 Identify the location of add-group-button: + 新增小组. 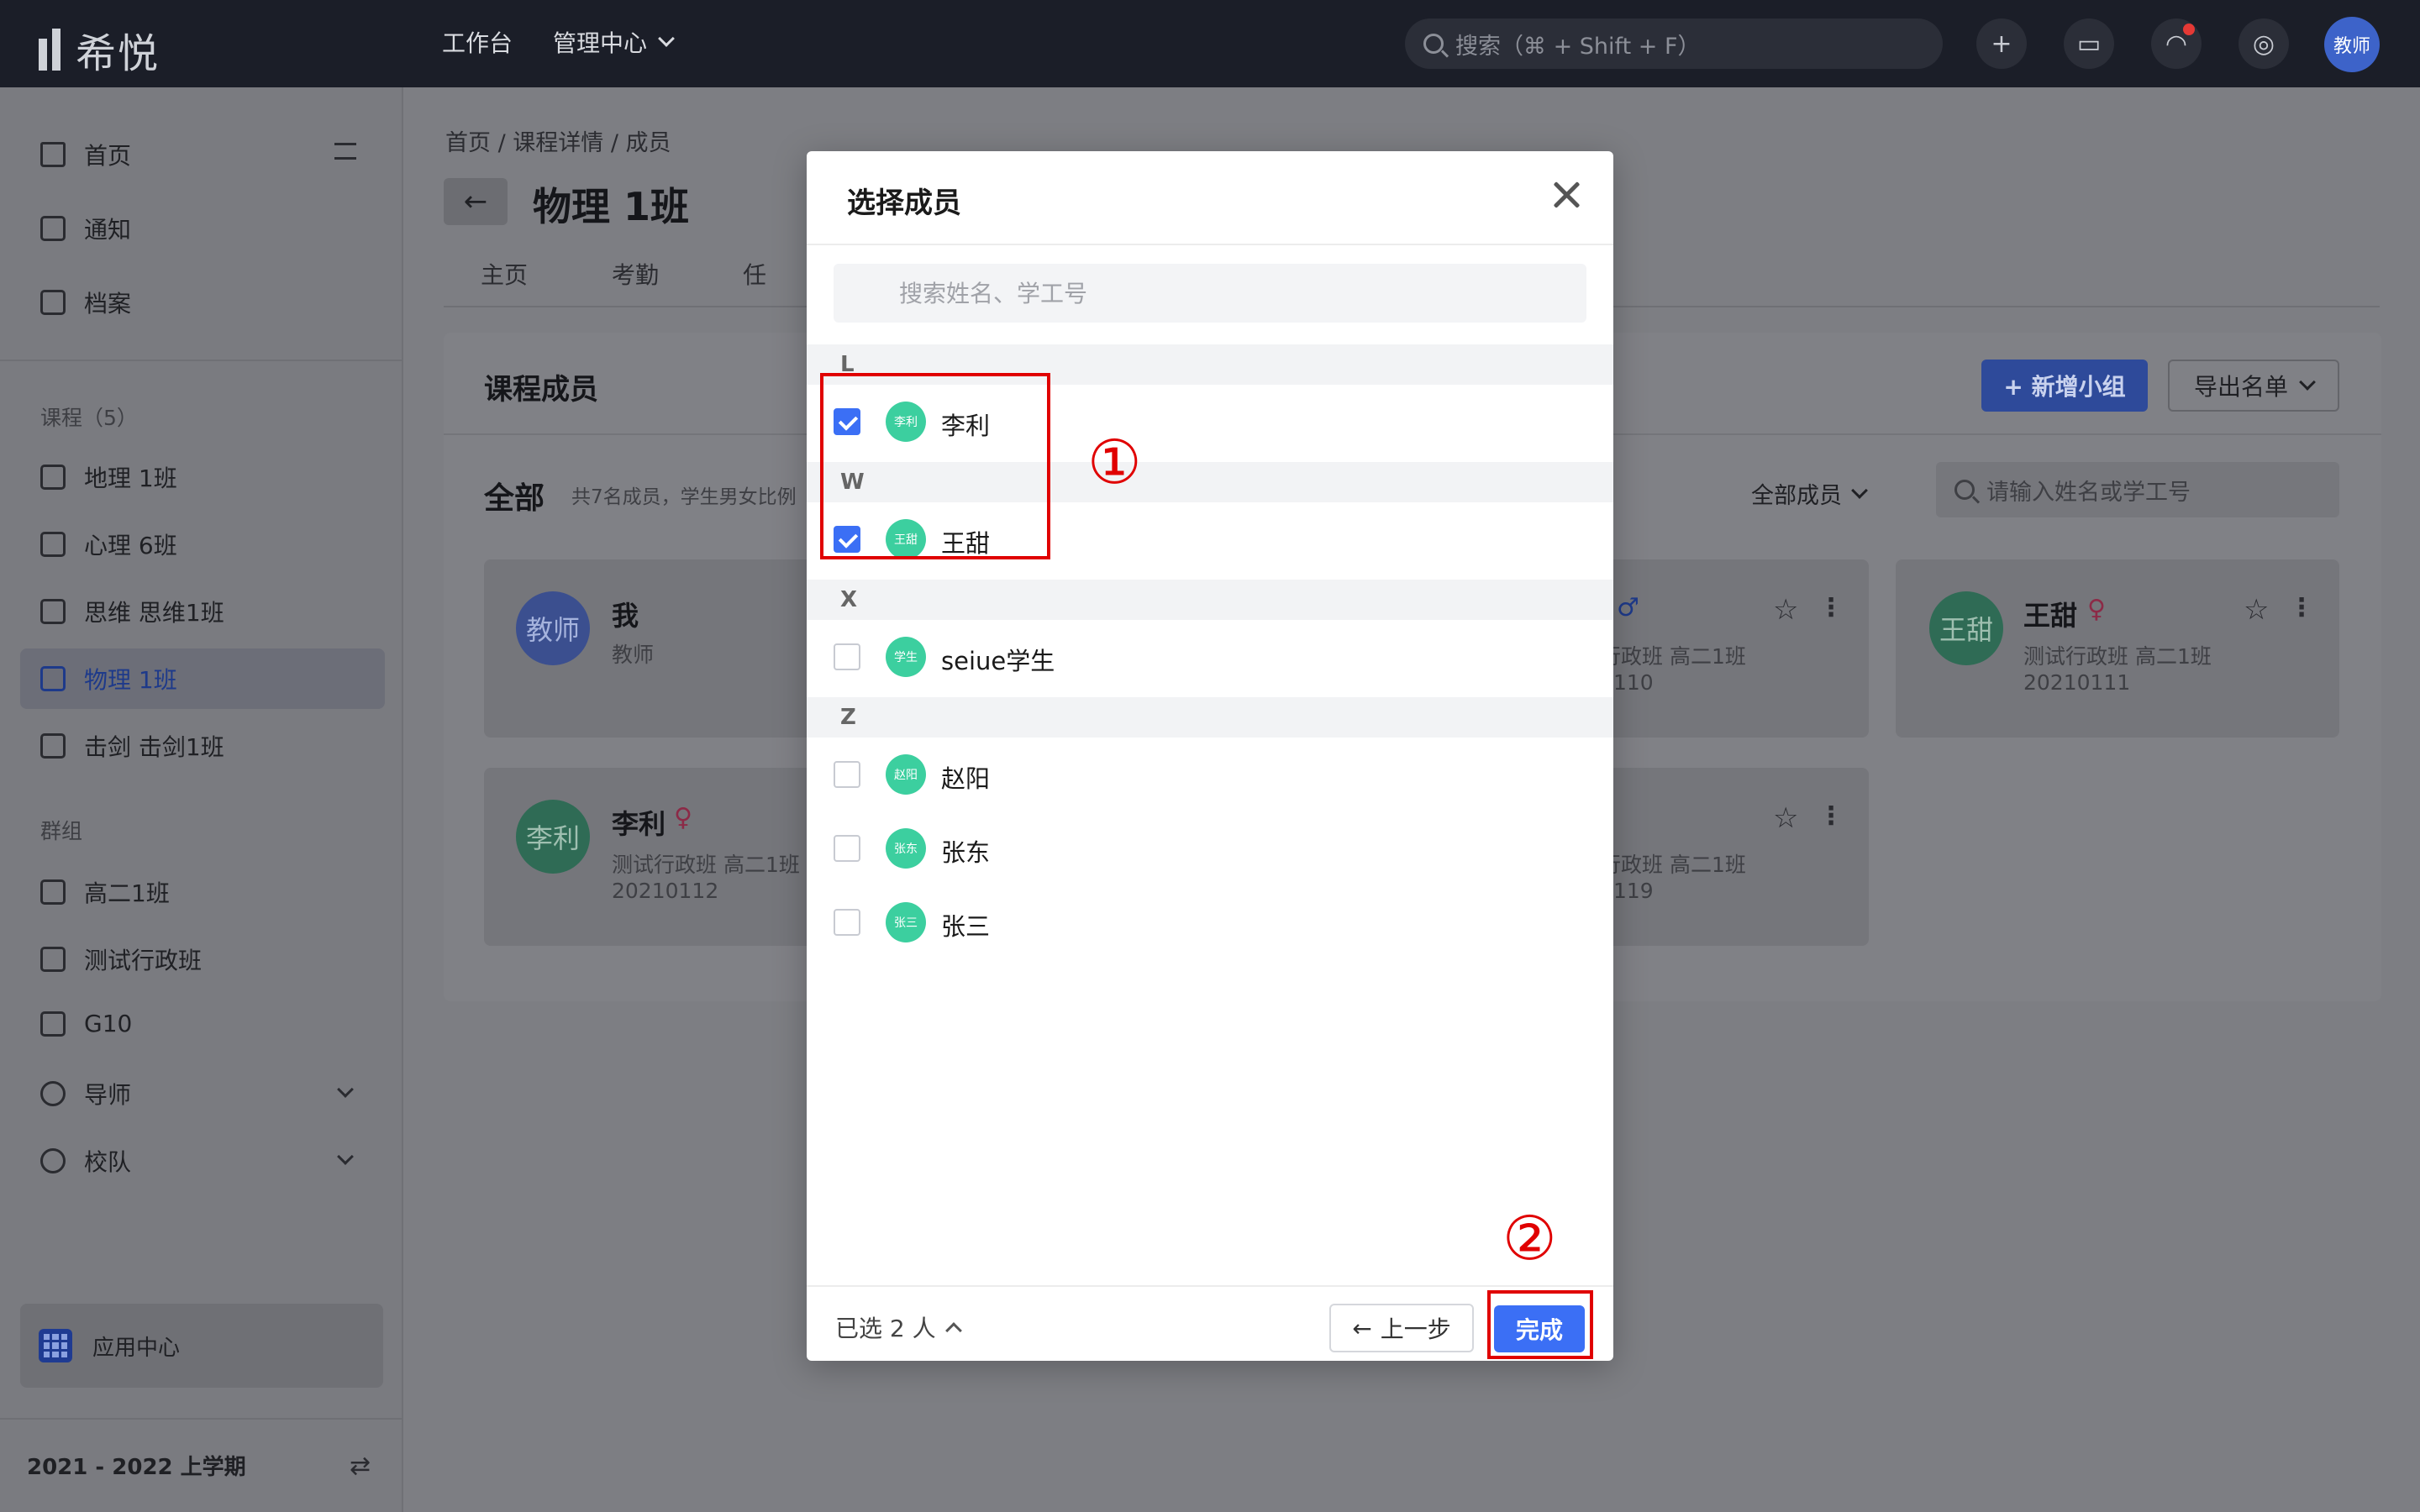
(2064, 386).